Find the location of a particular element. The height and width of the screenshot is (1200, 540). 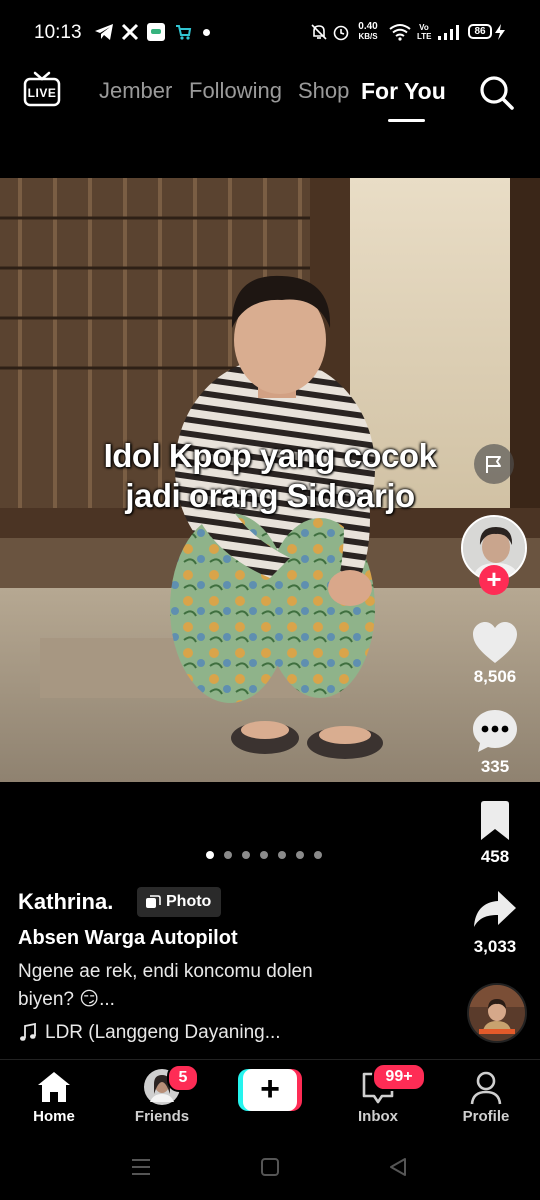

bookmark-icon is located at coordinates (495, 820).